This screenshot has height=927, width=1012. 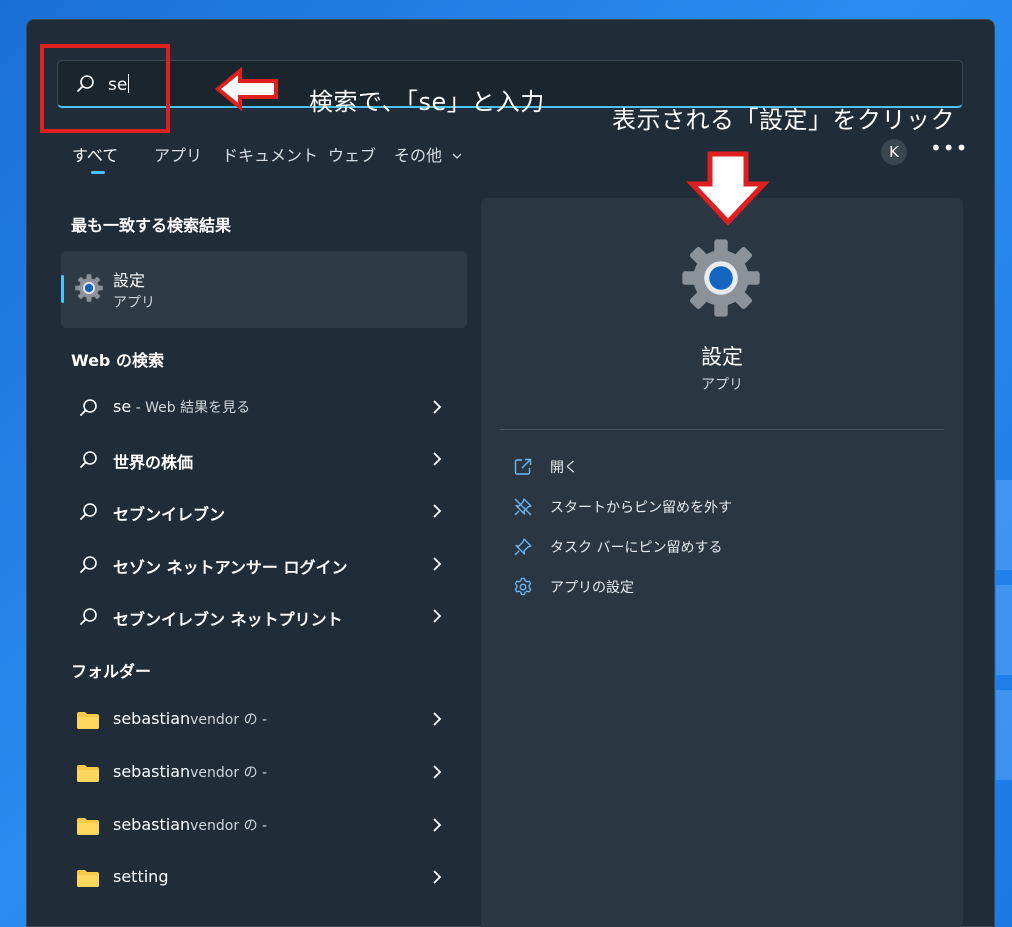 What do you see at coordinates (457, 156) in the screenshot?
I see `chevron-down-icon` at bounding box center [457, 156].